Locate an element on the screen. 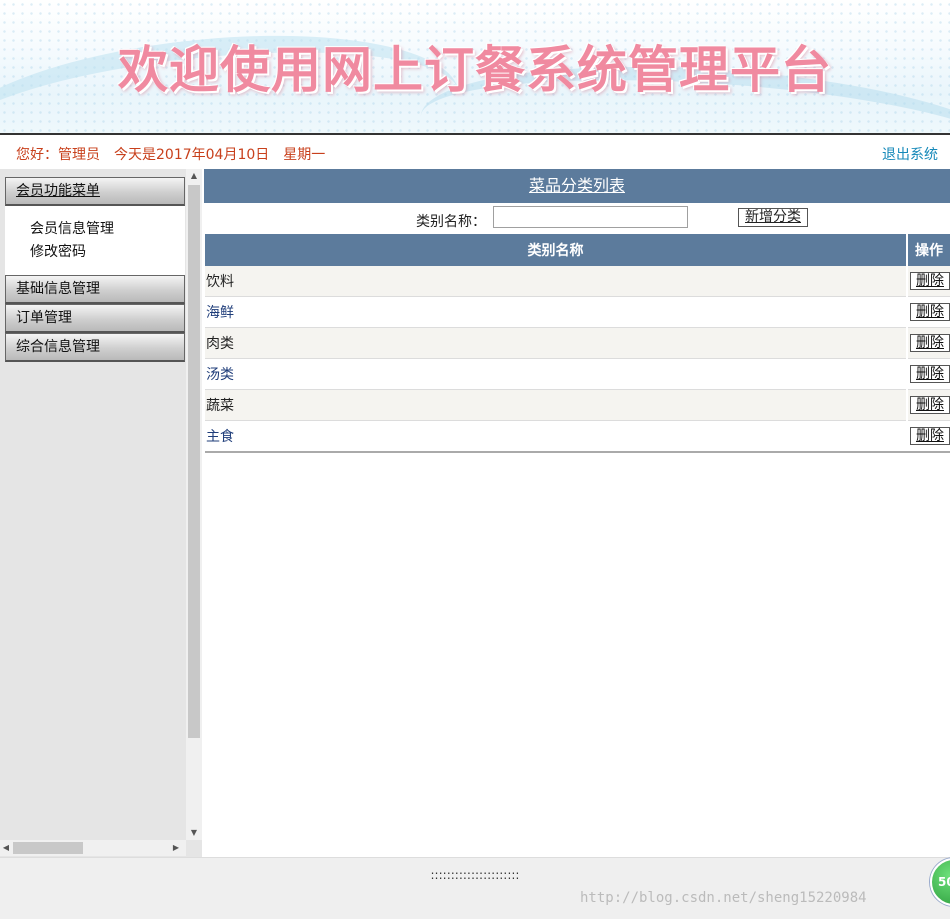 The height and width of the screenshot is (919, 950). status-bar: 您好：管理员 今天是2017年04月10日 星期一 退出系统 is located at coordinates (475, 152).